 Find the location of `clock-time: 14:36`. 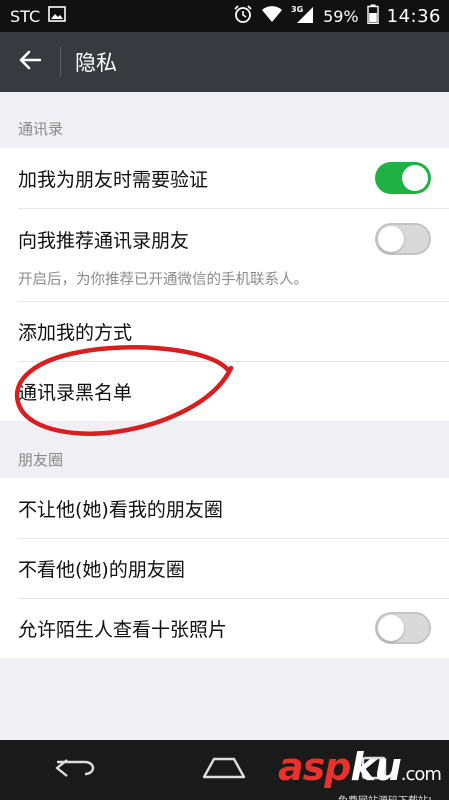

clock-time: 14:36 is located at coordinates (413, 16).